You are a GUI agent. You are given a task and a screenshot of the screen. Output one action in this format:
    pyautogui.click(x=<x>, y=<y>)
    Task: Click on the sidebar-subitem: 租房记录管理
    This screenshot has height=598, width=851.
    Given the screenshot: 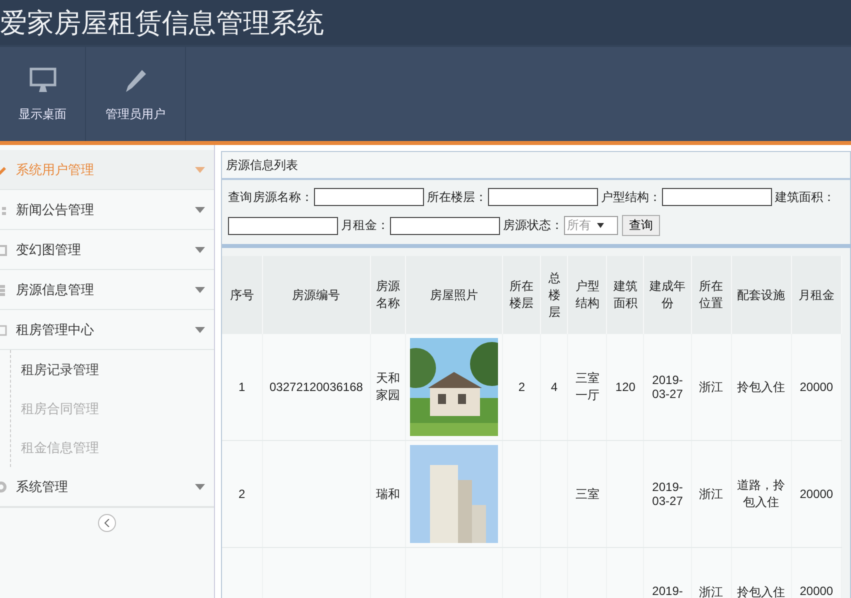 What is the action you would take?
    pyautogui.click(x=112, y=369)
    